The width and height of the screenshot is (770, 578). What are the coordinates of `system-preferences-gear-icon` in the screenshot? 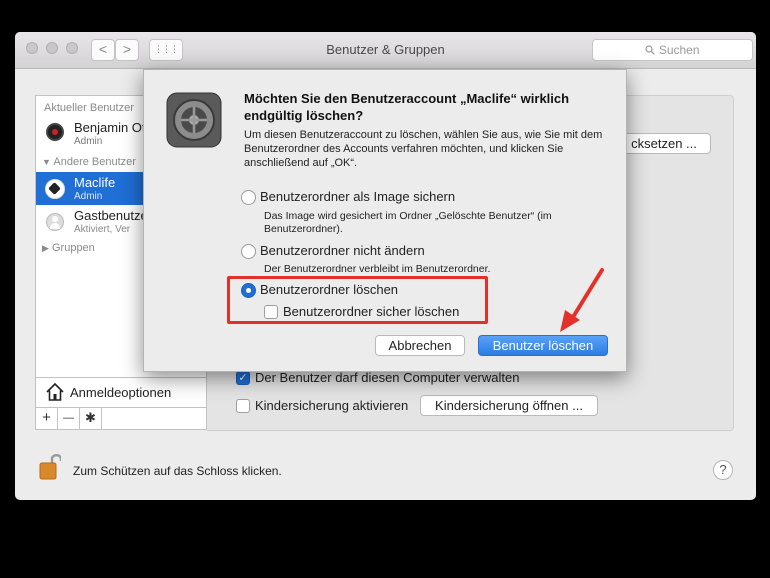 It's located at (194, 120).